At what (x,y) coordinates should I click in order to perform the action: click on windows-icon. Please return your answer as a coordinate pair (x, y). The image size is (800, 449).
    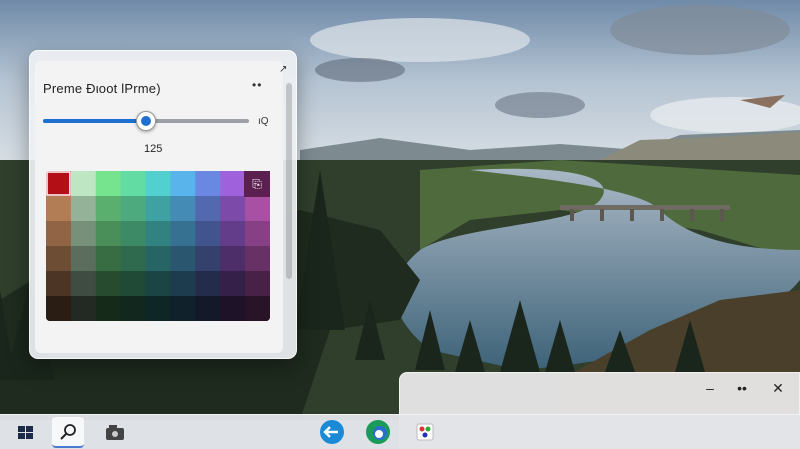
    Looking at the image, I should click on (25, 432).